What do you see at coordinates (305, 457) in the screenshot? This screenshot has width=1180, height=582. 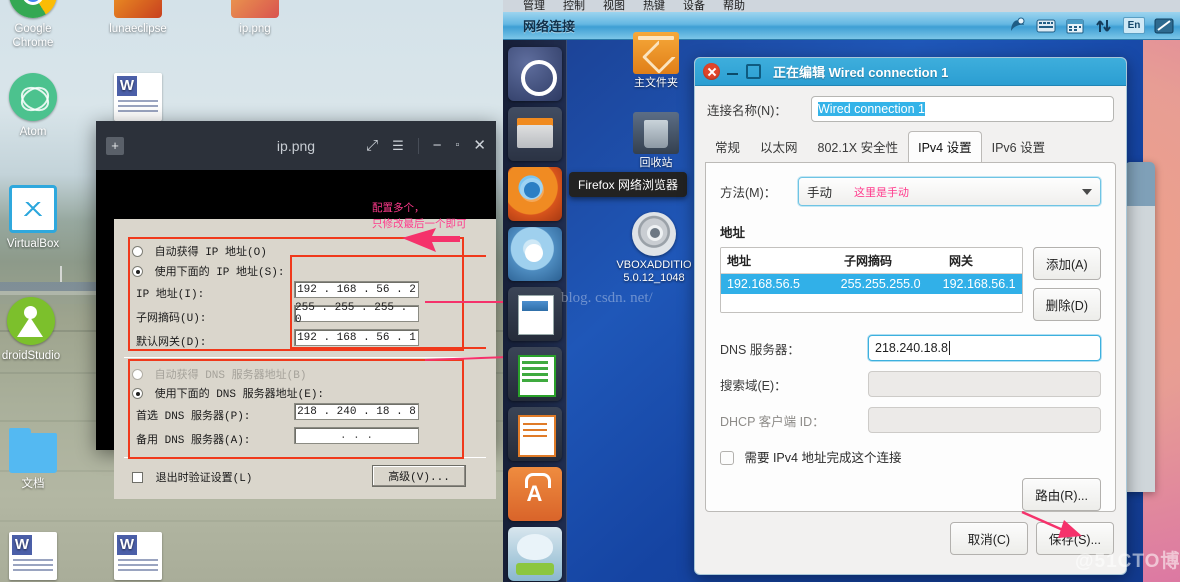 I see `divider` at bounding box center [305, 457].